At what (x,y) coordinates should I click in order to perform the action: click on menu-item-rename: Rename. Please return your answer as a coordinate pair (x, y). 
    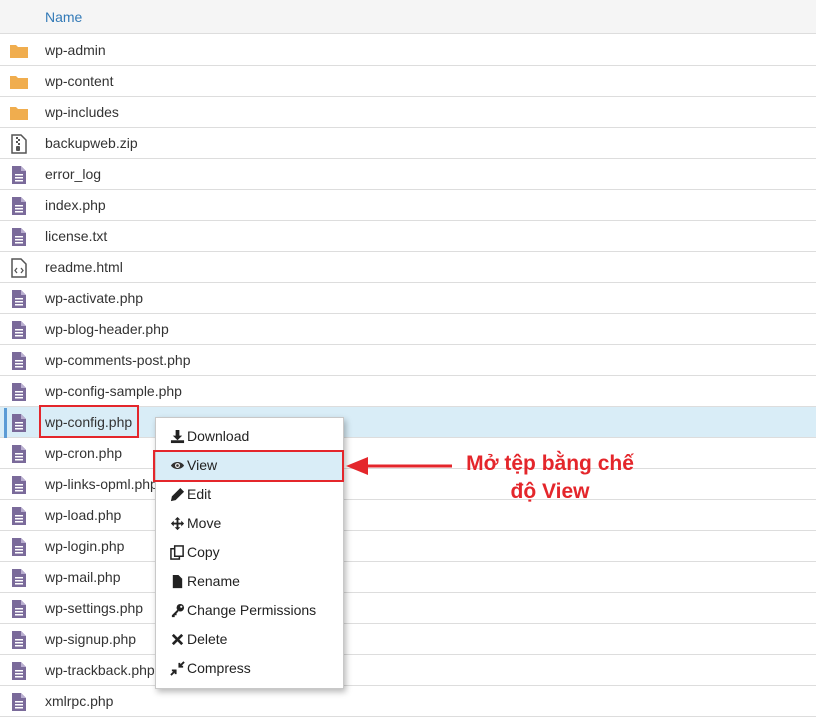
    Looking at the image, I should click on (249, 581).